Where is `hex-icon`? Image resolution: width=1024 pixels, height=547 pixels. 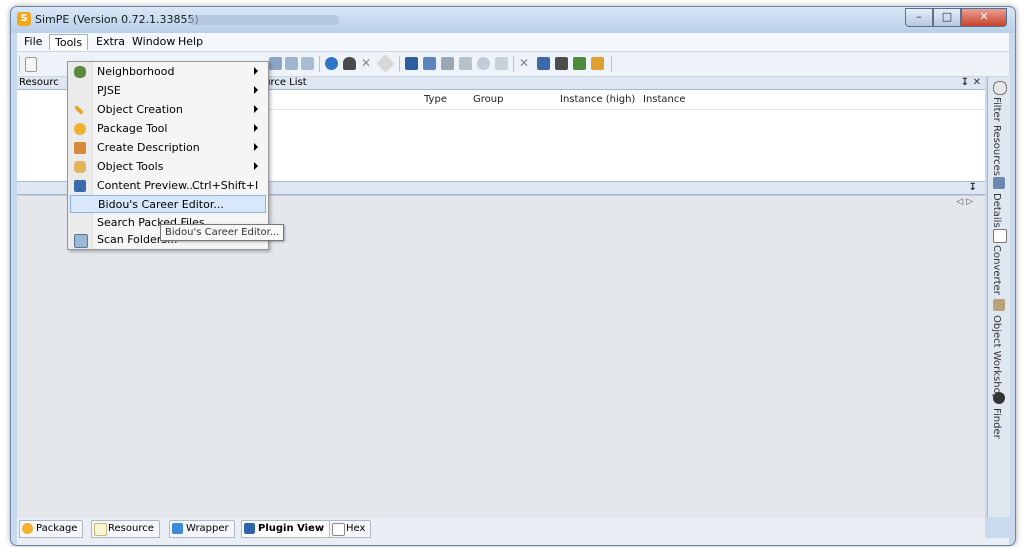 hex-icon is located at coordinates (338, 529).